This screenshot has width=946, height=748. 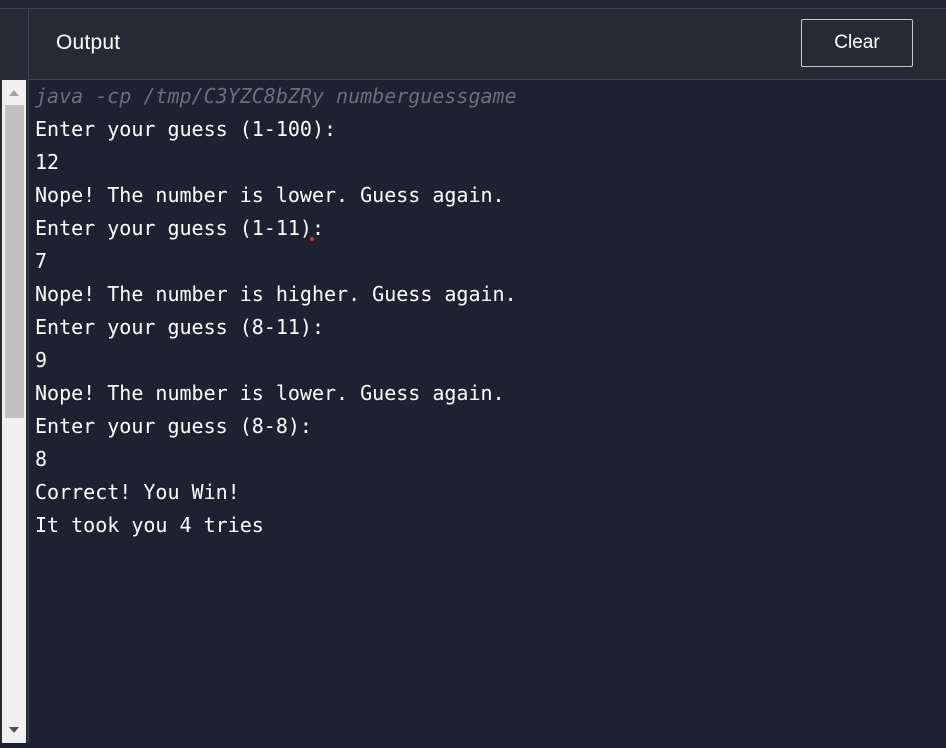 What do you see at coordinates (276, 294) in the screenshot?
I see `output-line: Nope! The number is higher. Guess again.` at bounding box center [276, 294].